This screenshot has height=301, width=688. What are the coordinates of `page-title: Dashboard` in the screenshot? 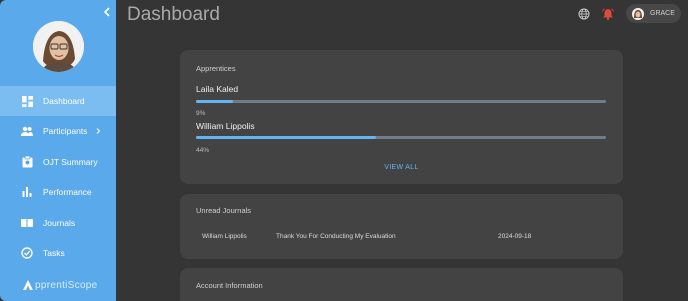 It's located at (173, 14).